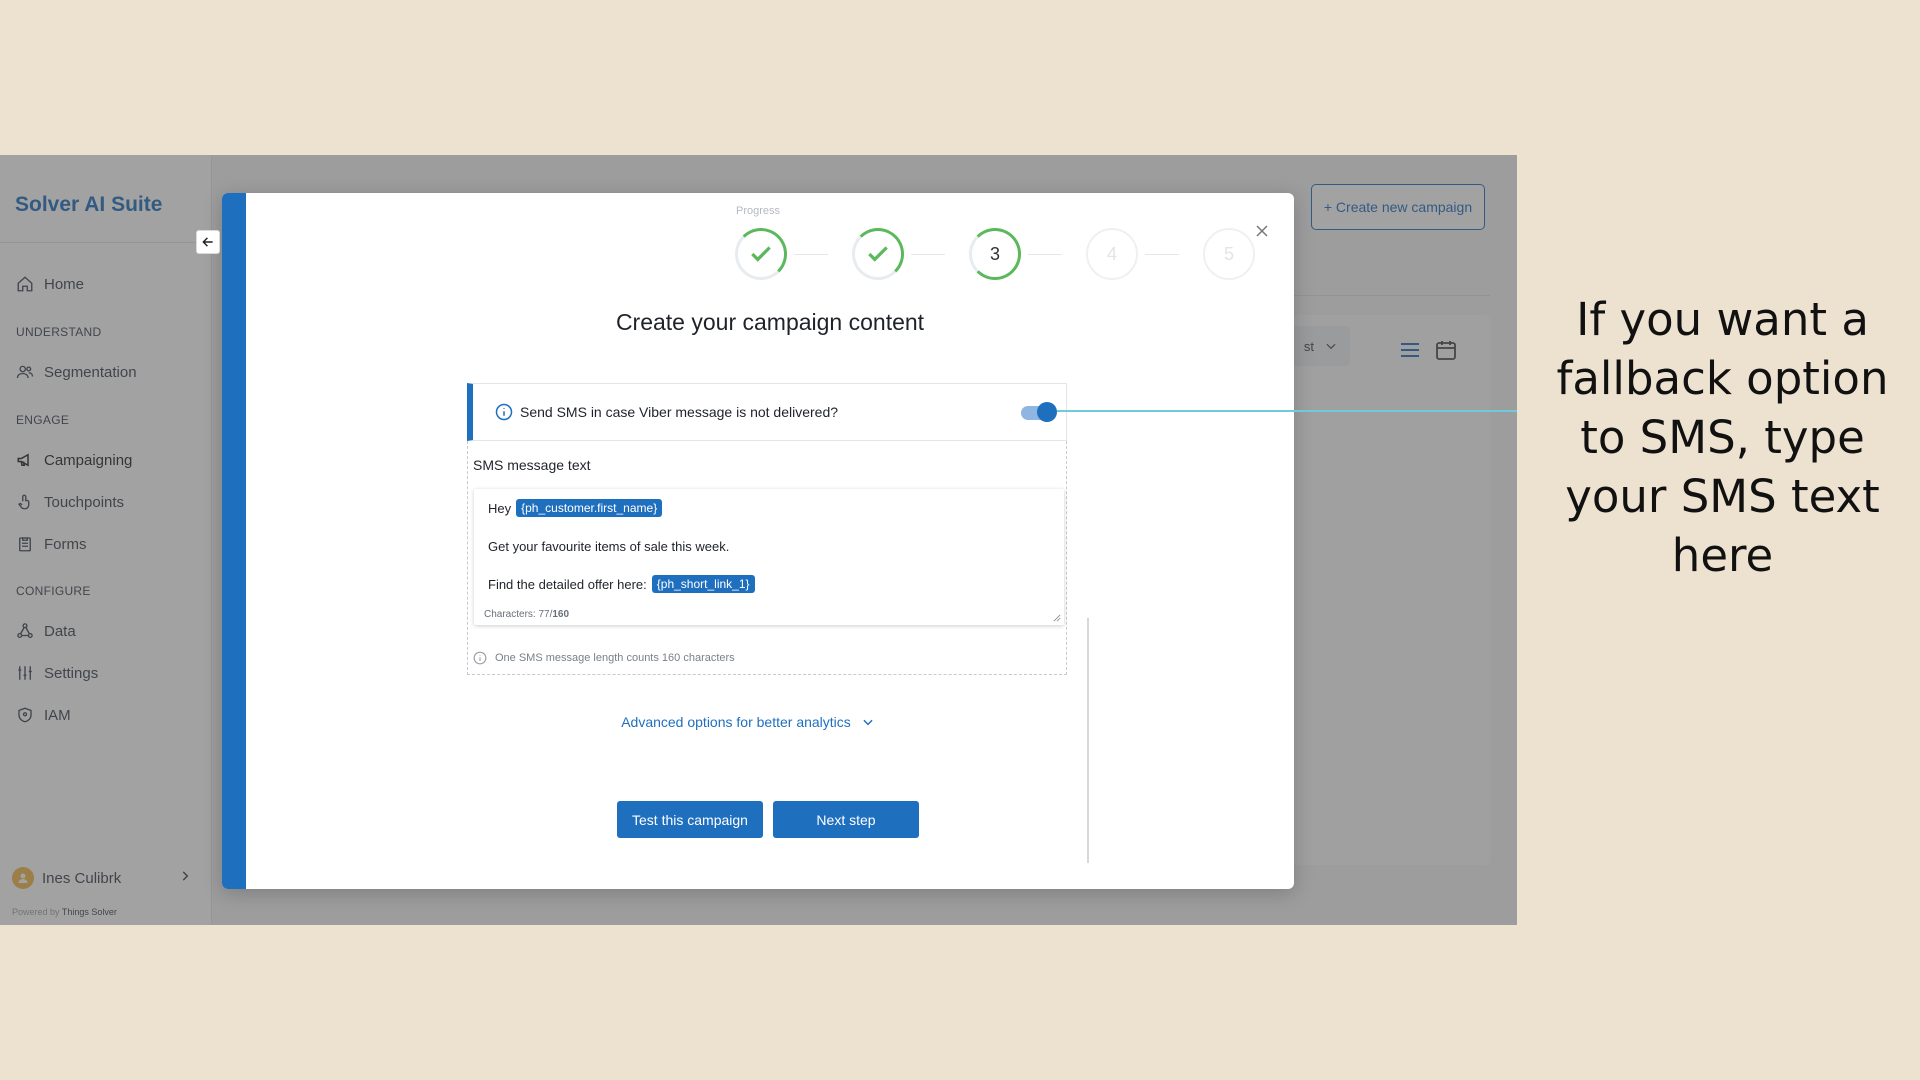 This screenshot has height=1080, width=1920. Describe the element at coordinates (527, 614) in the screenshot. I see `character-counter: Characters: 77/160` at that location.